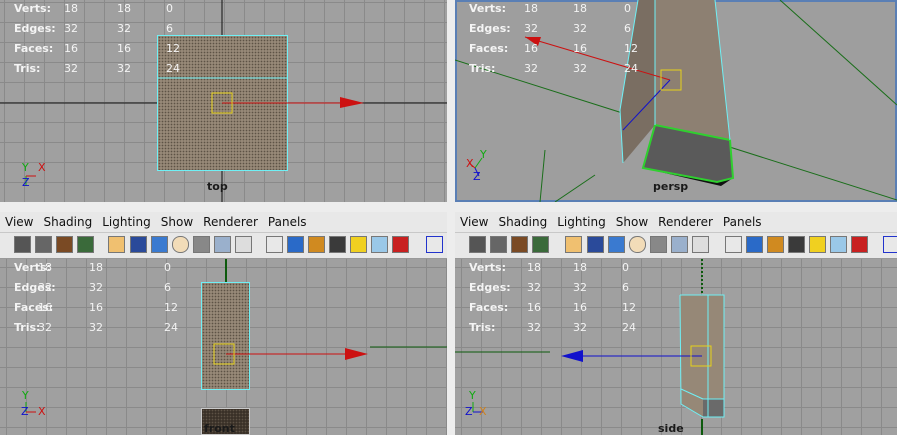 This screenshot has width=897, height=435. Describe the element at coordinates (671, 186) in the screenshot. I see `viewport-label-persp: persp` at that location.